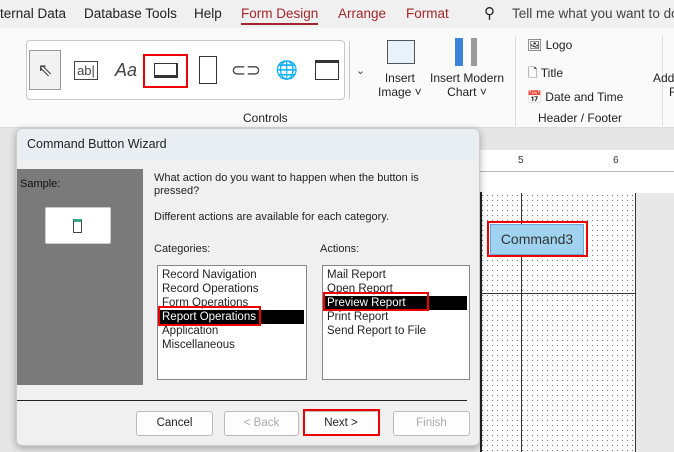  I want to click on action-item: Print Report, so click(396, 317).